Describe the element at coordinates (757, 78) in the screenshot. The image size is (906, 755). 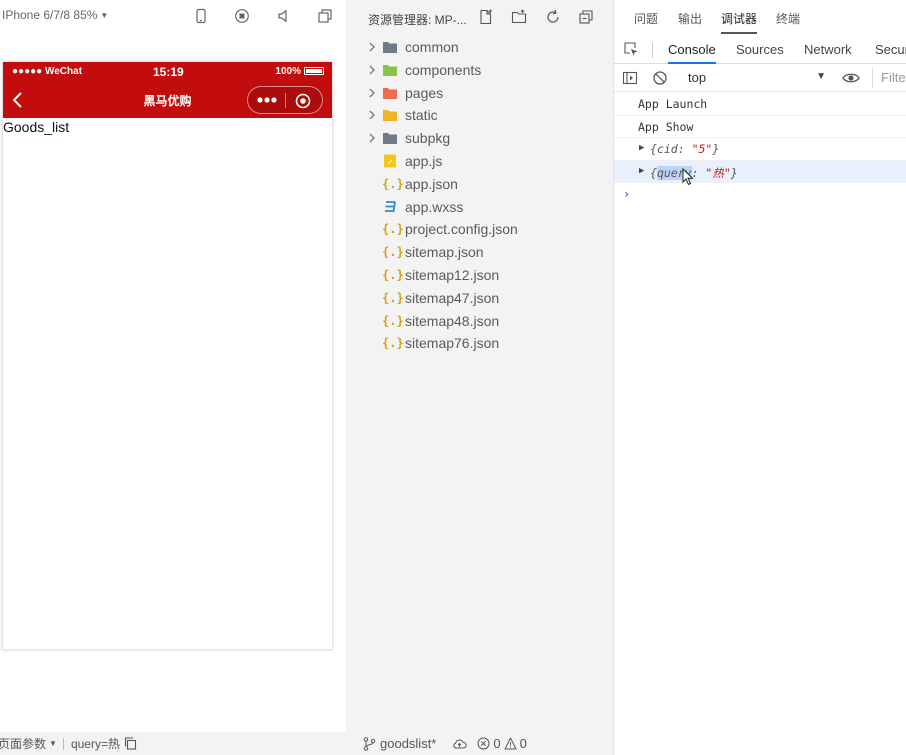
I see `context-select: top ▼` at that location.